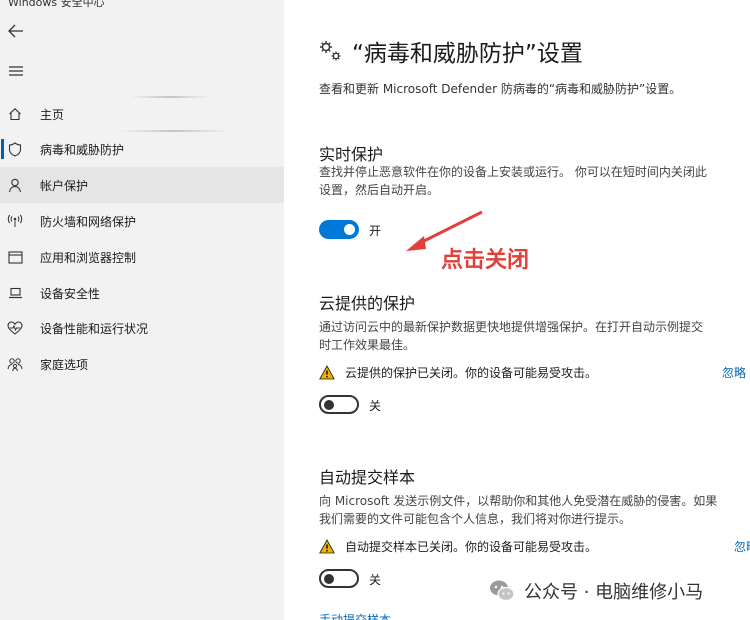 This screenshot has width=750, height=620. What do you see at coordinates (379, 190) in the screenshot?
I see `realtime-protection-desc-line2: 设置，然后自动开启。` at bounding box center [379, 190].